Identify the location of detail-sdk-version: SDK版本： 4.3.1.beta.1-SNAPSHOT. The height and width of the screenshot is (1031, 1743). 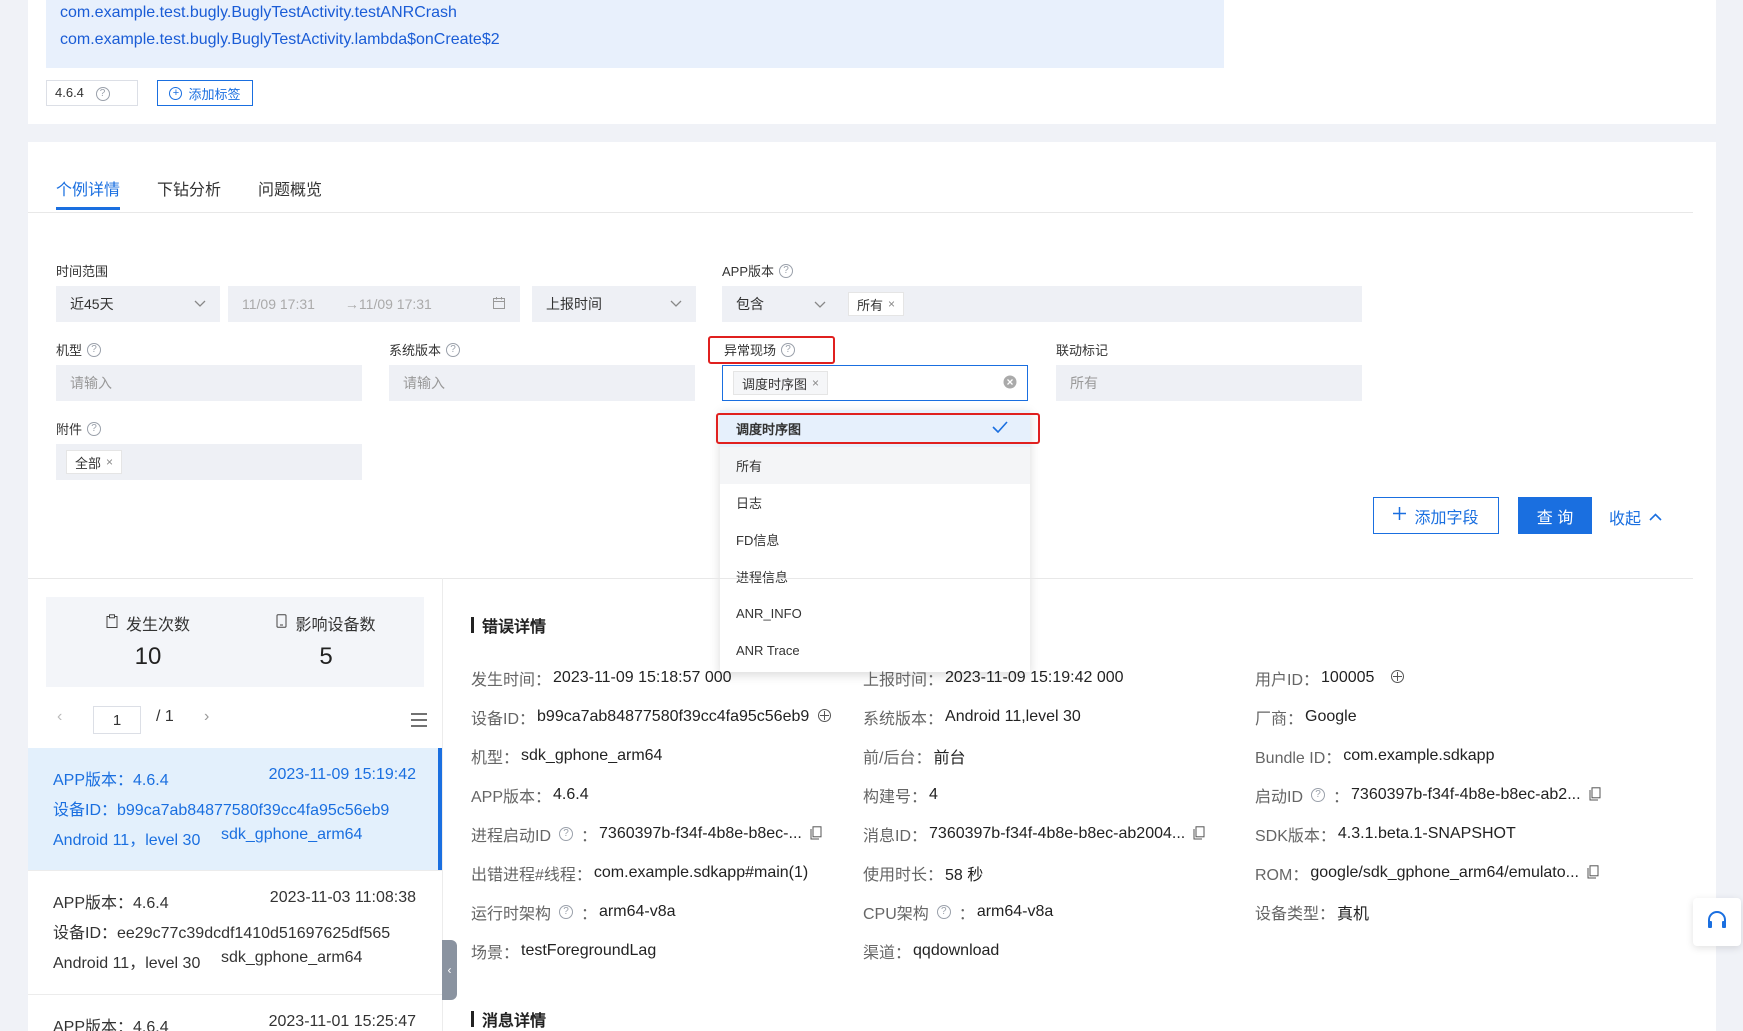
(1385, 835).